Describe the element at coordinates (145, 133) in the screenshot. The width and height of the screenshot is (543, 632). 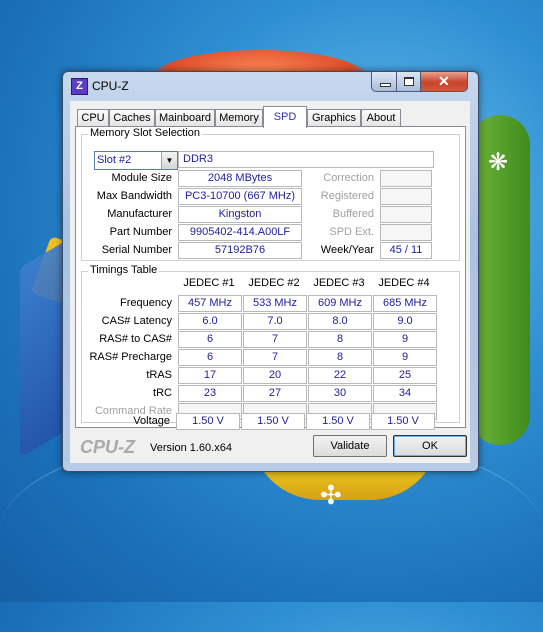
I see `memory-slot-group-title: Memory Slot Selection` at that location.